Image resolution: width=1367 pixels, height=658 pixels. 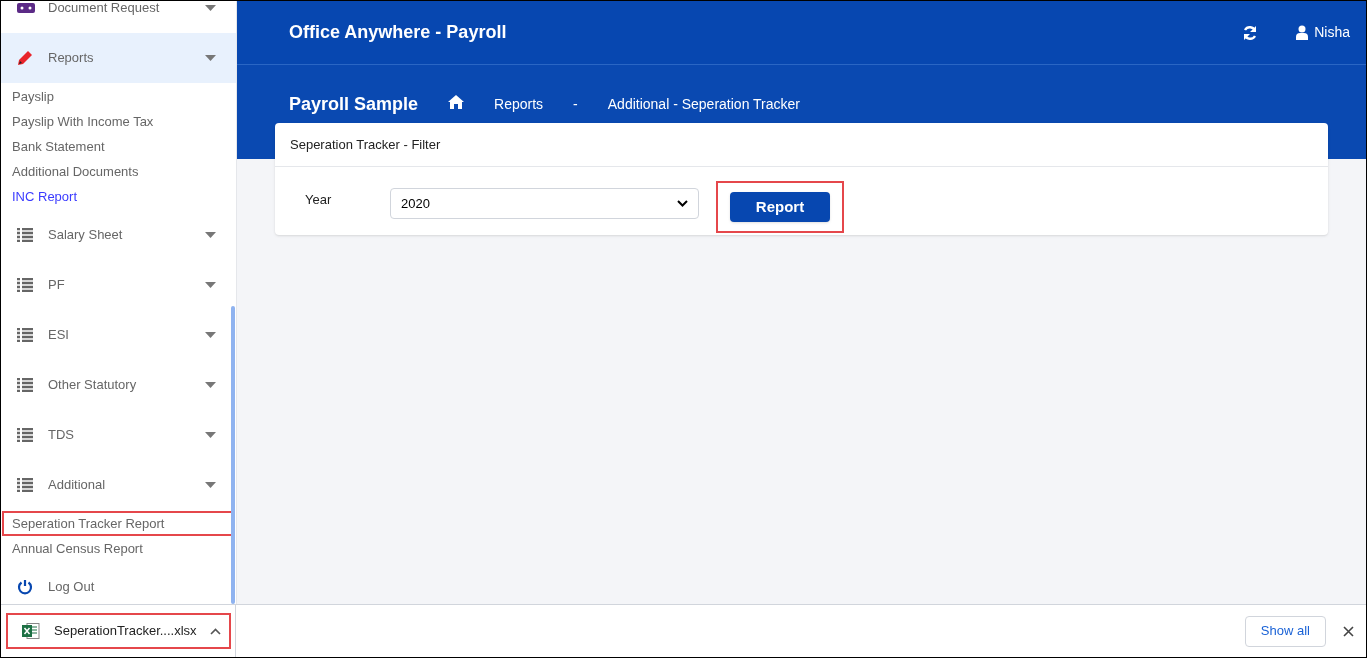 I want to click on submenu-link: Payslip With Income Tax, so click(x=118, y=121).